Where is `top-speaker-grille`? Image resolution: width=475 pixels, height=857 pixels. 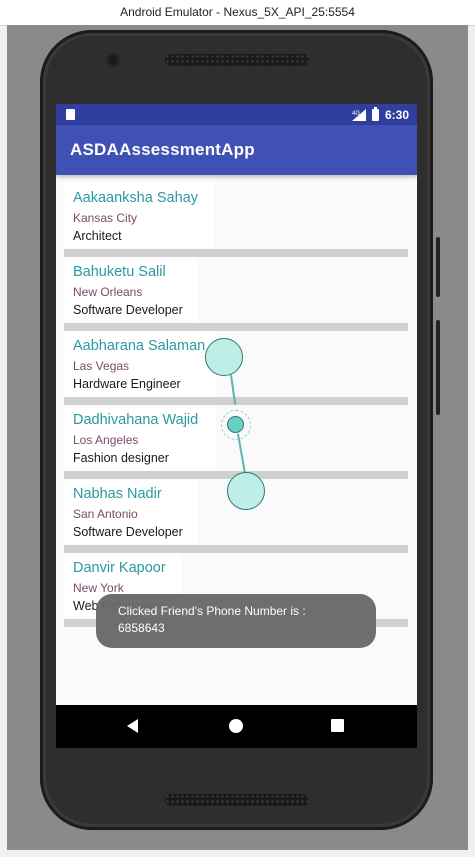
top-speaker-grille is located at coordinates (237, 60).